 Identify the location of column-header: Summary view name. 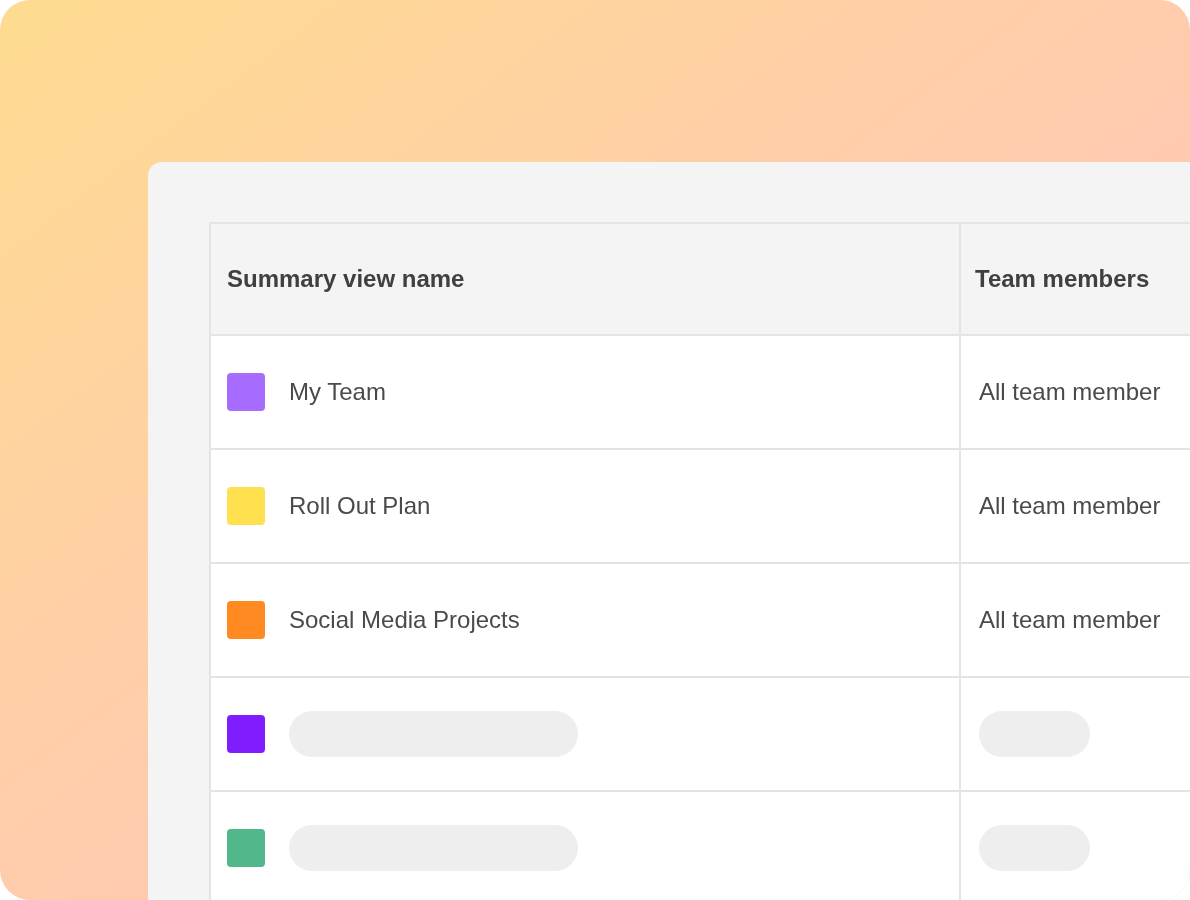
(346, 279).